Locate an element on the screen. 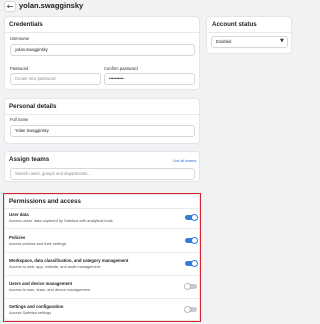 The image size is (320, 324). account-status-select: Enabled is located at coordinates (249, 42).